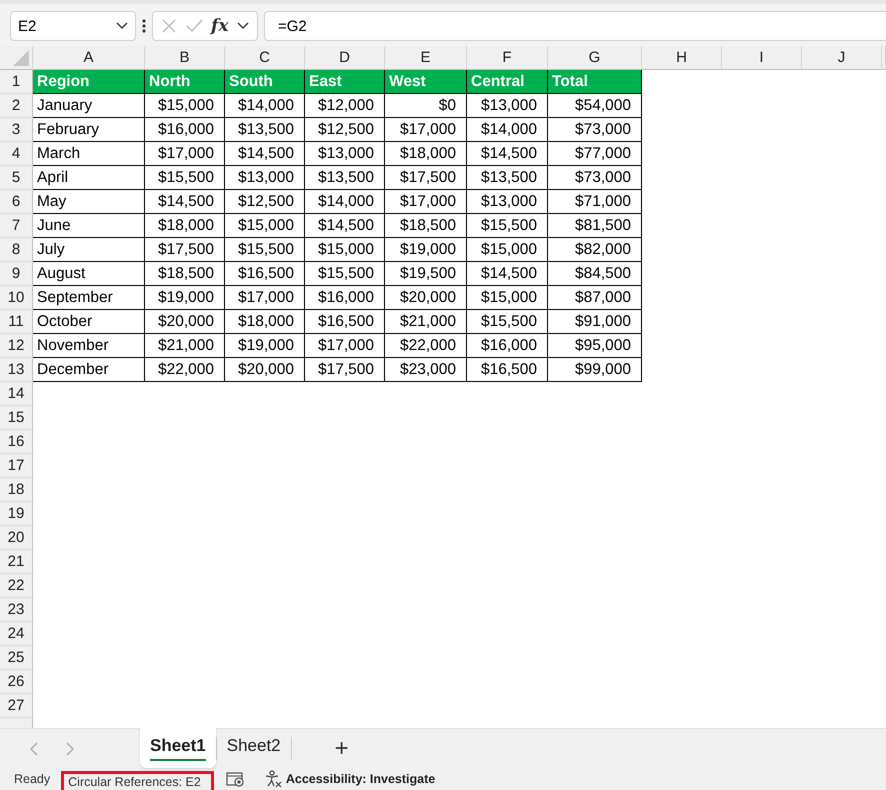 This screenshot has height=790, width=886. Describe the element at coordinates (16, 490) in the screenshot. I see `row-header: 18` at that location.